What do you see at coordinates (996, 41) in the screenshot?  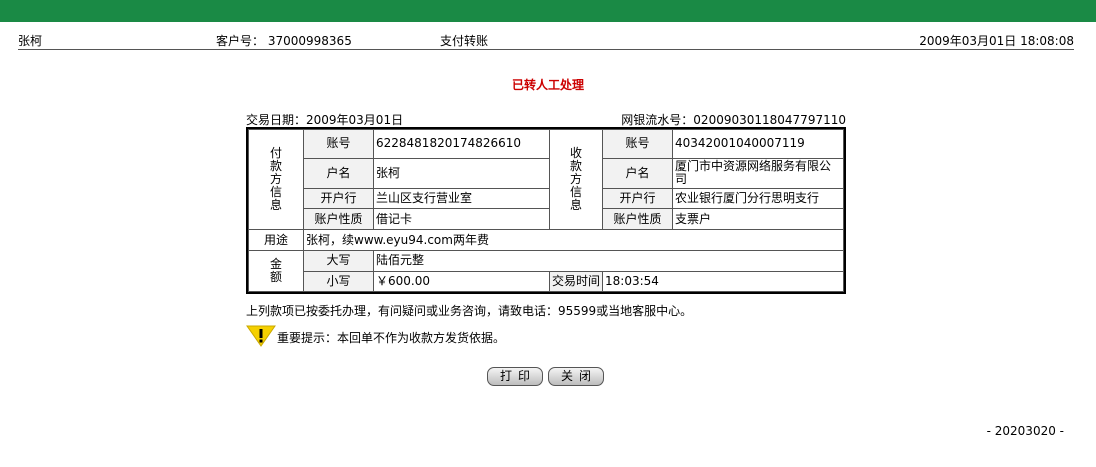 I see `header-datetime: 2009年03月01日 18:08:08` at bounding box center [996, 41].